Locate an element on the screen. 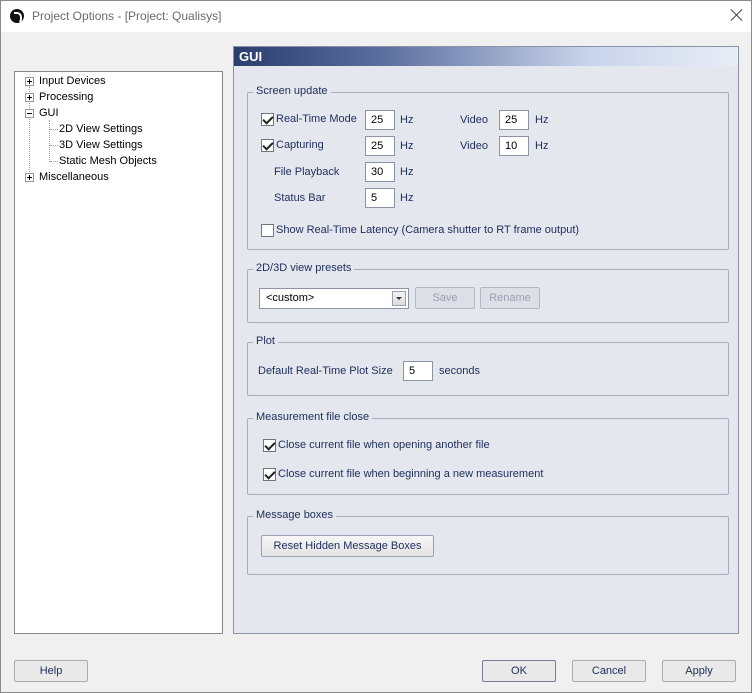 The width and height of the screenshot is (752, 693). expand-processing-icon is located at coordinates (29, 97).